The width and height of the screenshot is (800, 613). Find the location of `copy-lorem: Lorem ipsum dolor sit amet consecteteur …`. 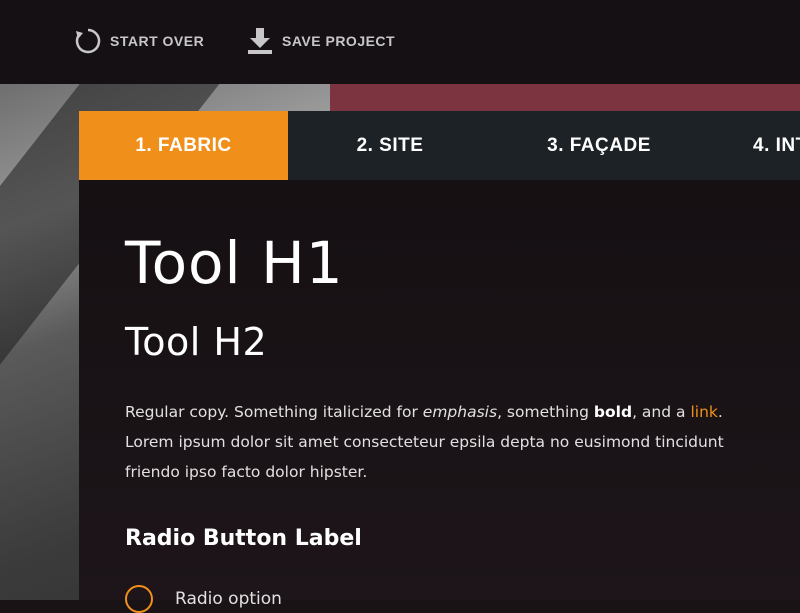

copy-lorem: Lorem ipsum dolor sit amet consecteteur … is located at coordinates (424, 457).